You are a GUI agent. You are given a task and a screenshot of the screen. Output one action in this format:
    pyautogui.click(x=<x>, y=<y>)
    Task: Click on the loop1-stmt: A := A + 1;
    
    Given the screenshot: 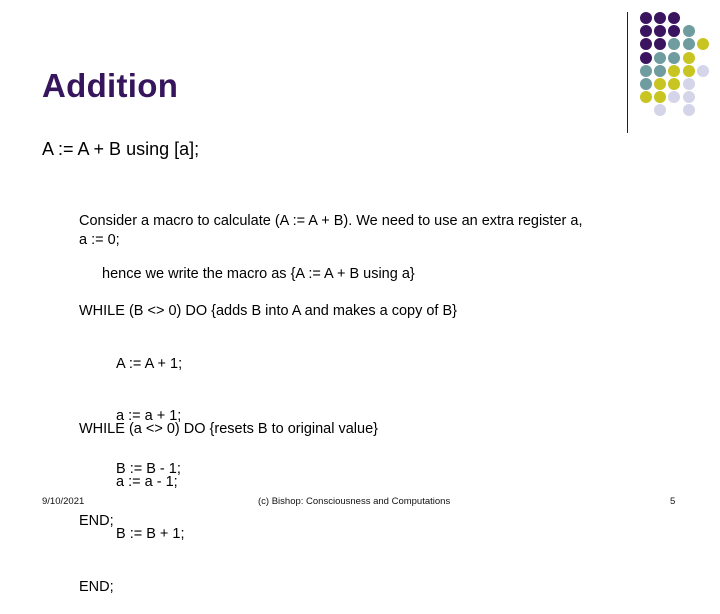 What is the action you would take?
    pyautogui.click(x=149, y=363)
    